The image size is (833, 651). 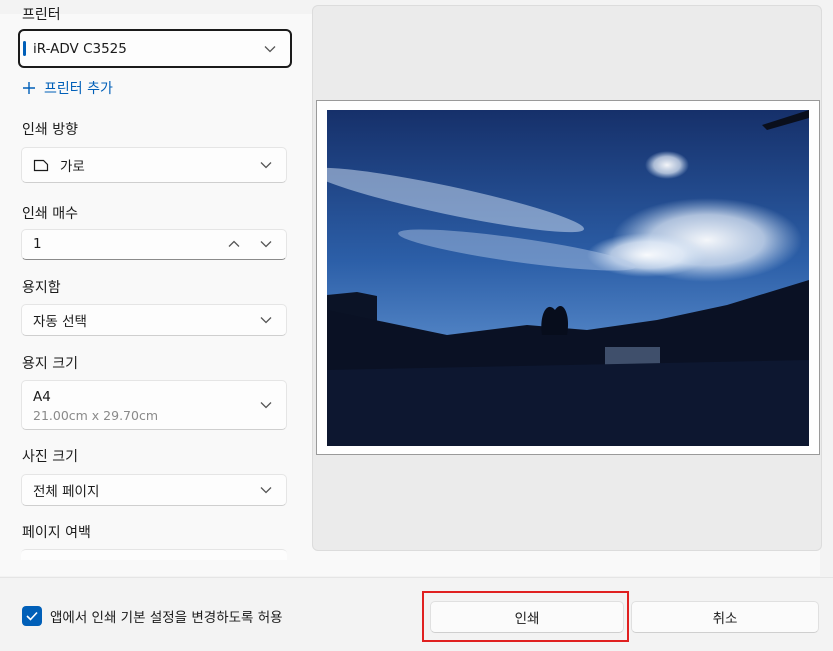 What do you see at coordinates (41, 288) in the screenshot?
I see `paper-tray-label: 용지함` at bounding box center [41, 288].